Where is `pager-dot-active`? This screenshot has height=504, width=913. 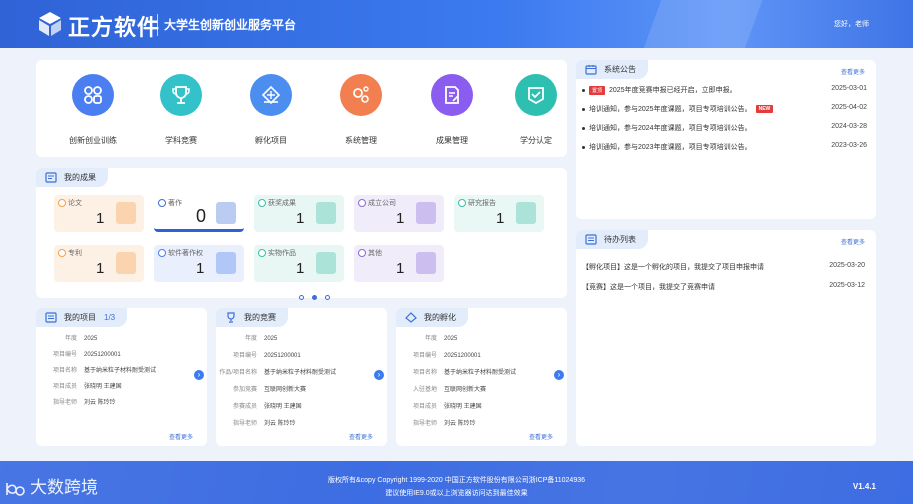
pager-dot-active is located at coordinates (314, 297).